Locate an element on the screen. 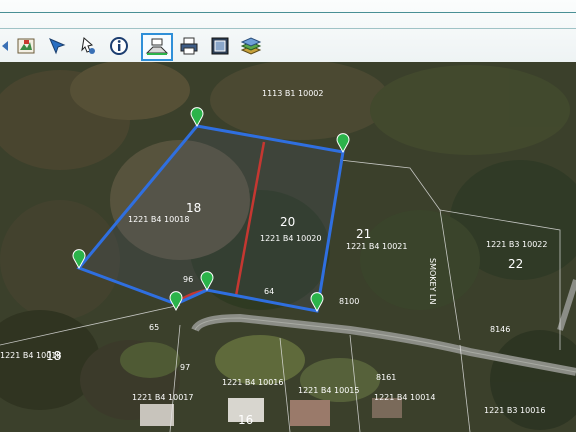  overview-frame-icon is located at coordinates (220, 46).